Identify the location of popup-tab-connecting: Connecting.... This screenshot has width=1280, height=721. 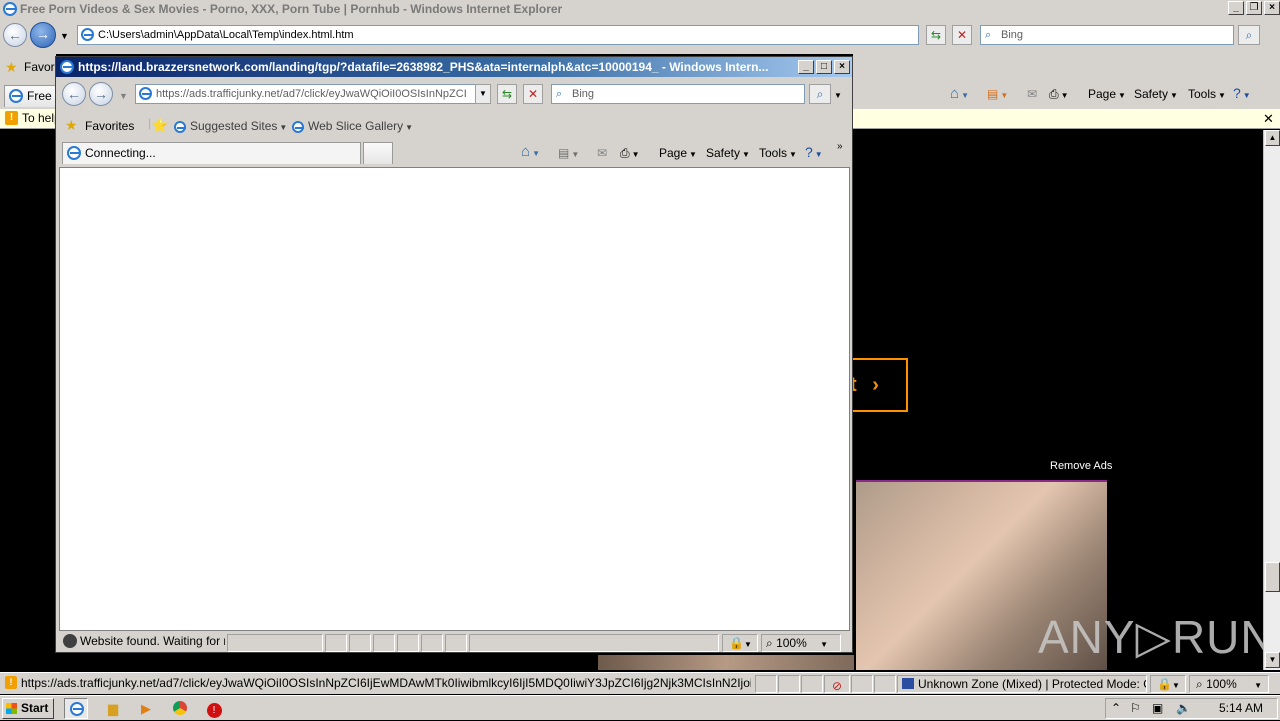
(211, 153).